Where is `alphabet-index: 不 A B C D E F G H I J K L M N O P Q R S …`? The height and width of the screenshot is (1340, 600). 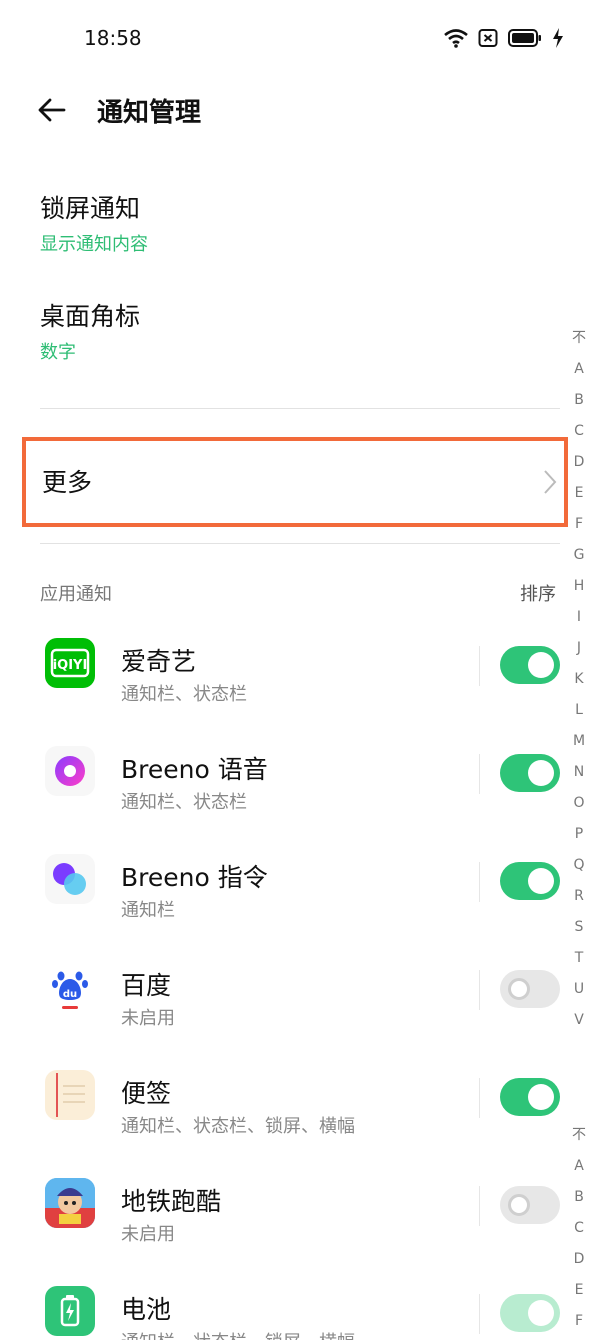
alphabet-index: 不 A B C D E F G H I J K L M N O P Q R S … is located at coordinates (579, 679).